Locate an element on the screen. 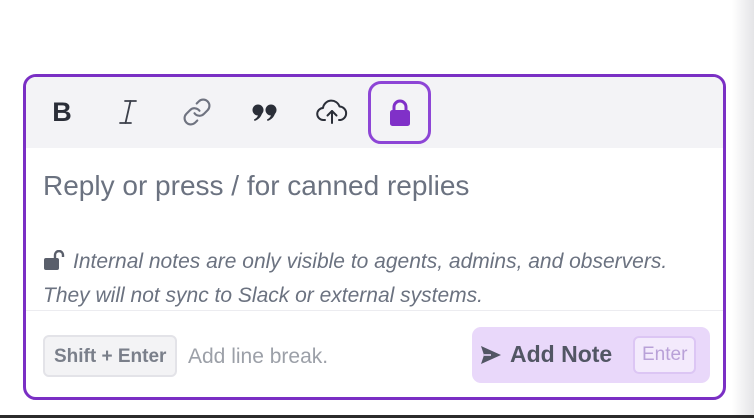  italic-button is located at coordinates (128, 112).